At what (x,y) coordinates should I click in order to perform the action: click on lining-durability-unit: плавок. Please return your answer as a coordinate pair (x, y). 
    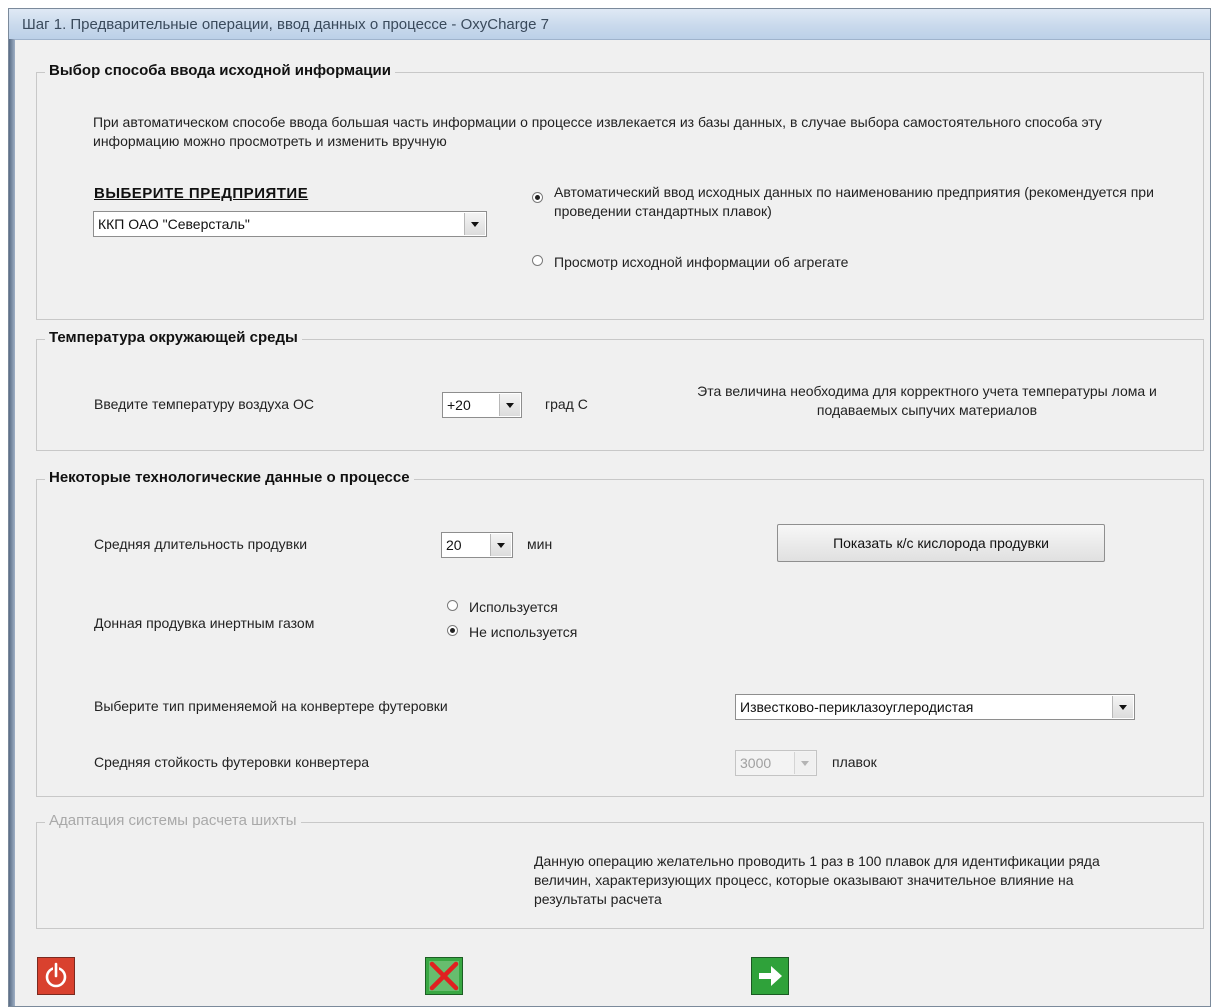
    Looking at the image, I should click on (854, 762).